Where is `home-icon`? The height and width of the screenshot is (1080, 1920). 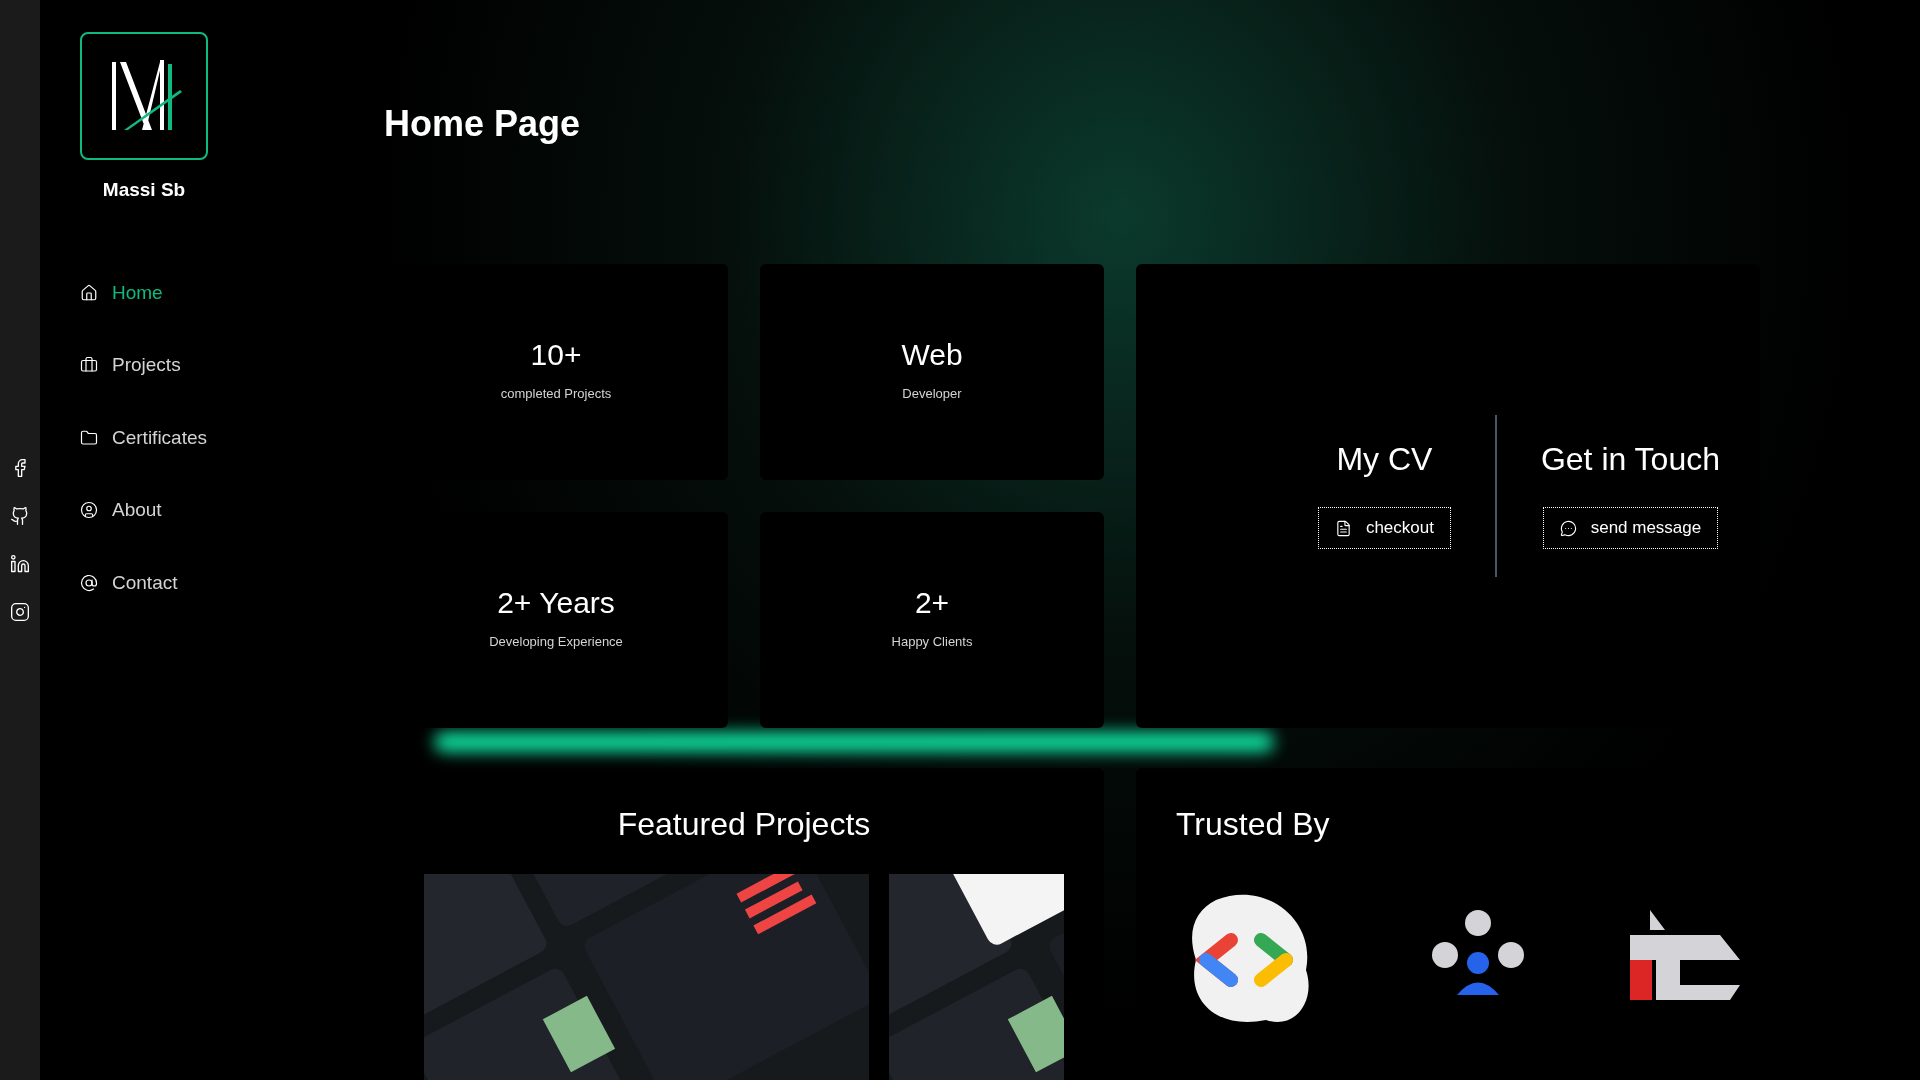
home-icon is located at coordinates (89, 292).